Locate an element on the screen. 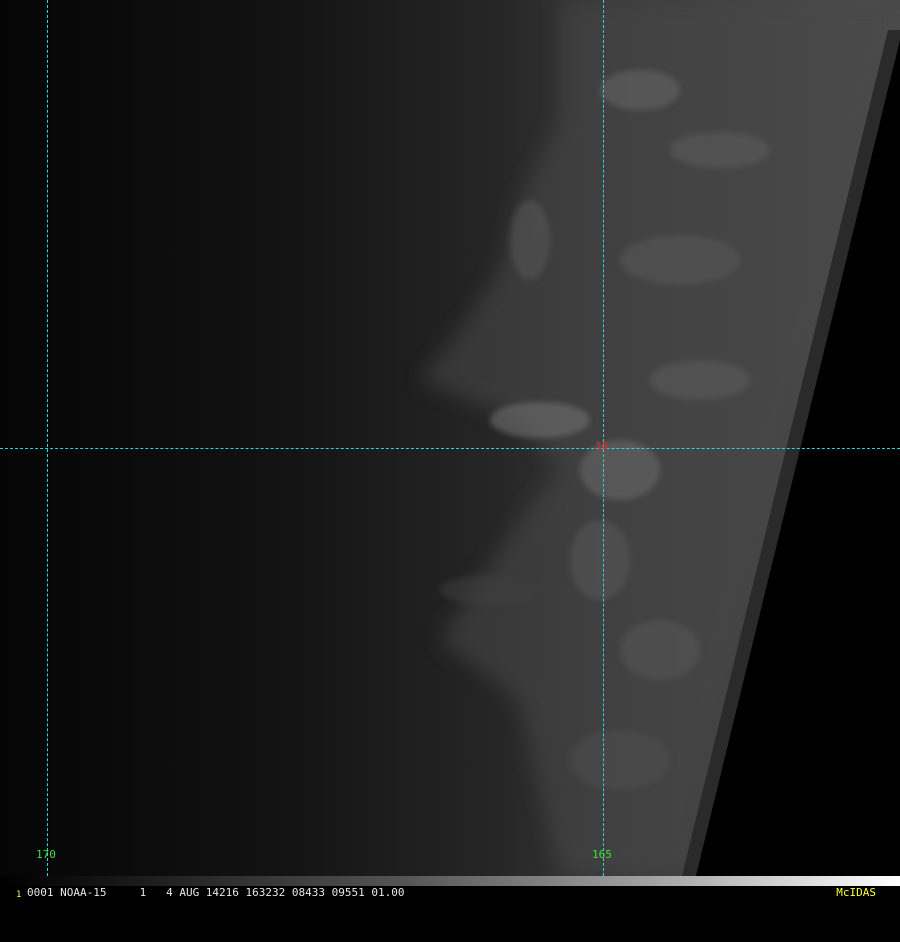 This screenshot has width=900, height=942. color-ramp is located at coordinates (450, 881).